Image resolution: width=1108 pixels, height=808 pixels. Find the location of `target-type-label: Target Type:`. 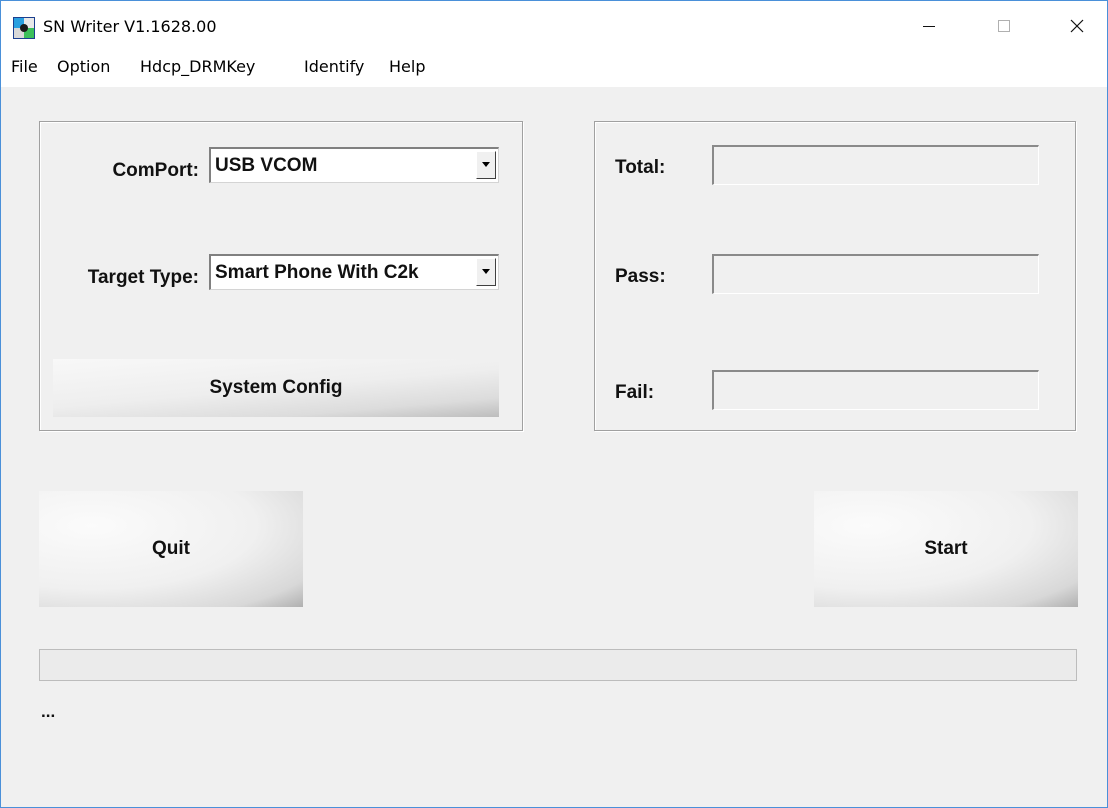

target-type-label: Target Type: is located at coordinates (143, 277).